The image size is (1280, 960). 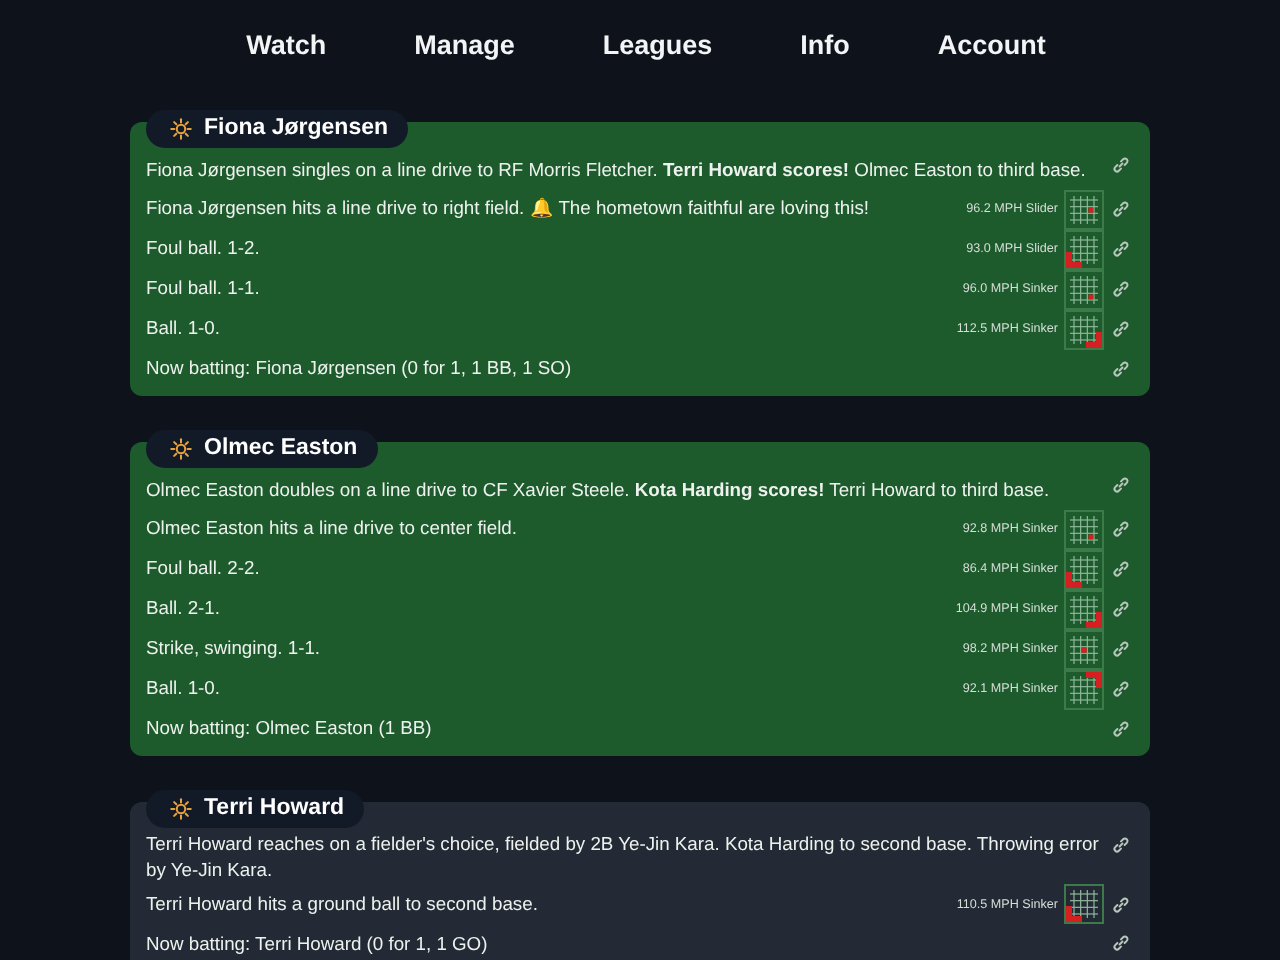 What do you see at coordinates (274, 808) in the screenshot?
I see `batter-name: Terri Howard` at bounding box center [274, 808].